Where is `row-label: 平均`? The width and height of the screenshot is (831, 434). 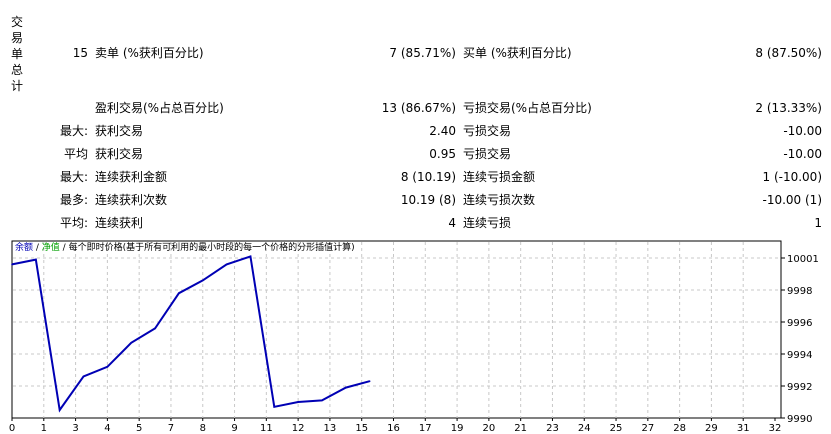 row-label: 平均 is located at coordinates (75, 154).